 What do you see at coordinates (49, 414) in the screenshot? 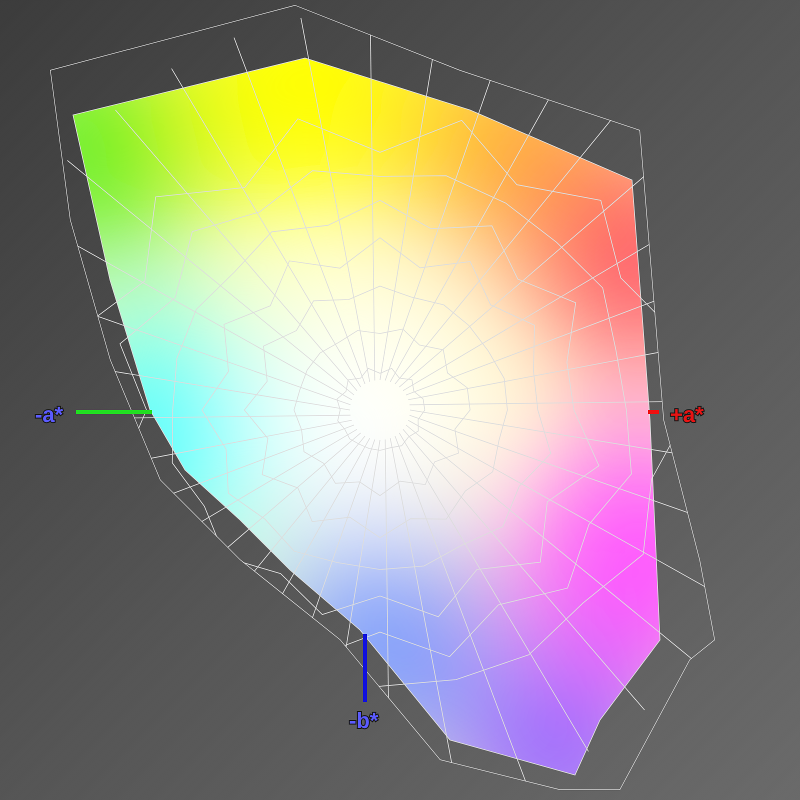
I see `axis-label: -a*` at bounding box center [49, 414].